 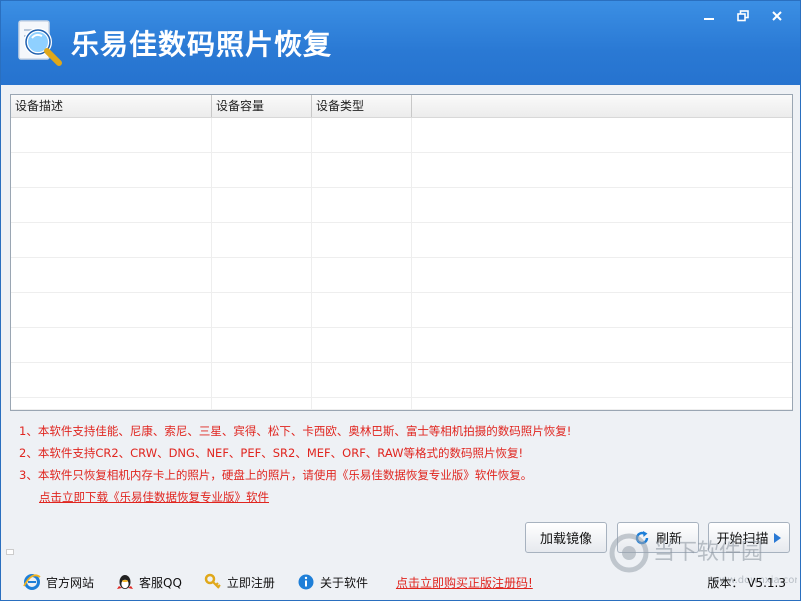 I want to click on magnifier-logo-icon, so click(x=40, y=43).